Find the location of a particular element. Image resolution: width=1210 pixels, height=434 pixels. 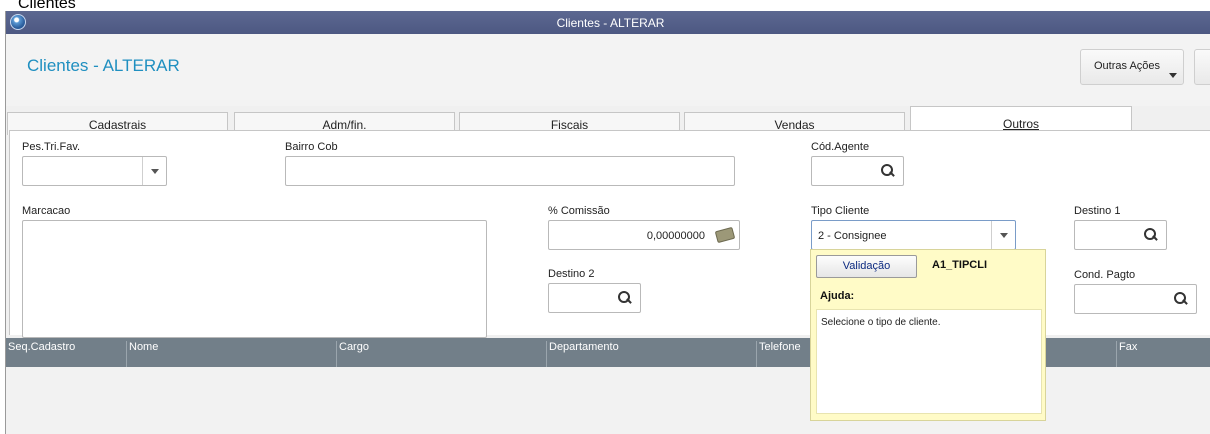

window-titlebar: Clientes - ALTERAR is located at coordinates (608, 22).